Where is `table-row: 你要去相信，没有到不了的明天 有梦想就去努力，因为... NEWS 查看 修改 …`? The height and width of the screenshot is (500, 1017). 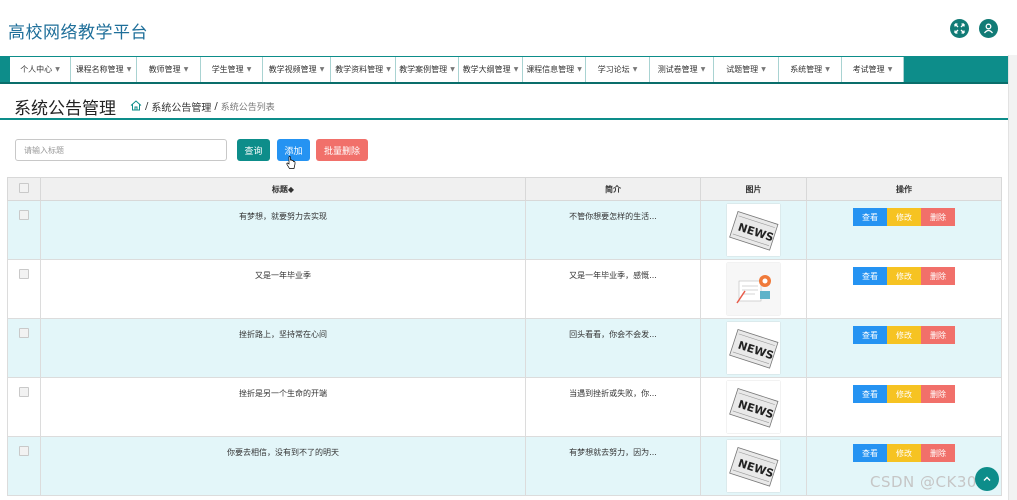
table-row: 你要去相信，没有到不了的明天 有梦想就去努力，因为... NEWS 查看 修改 … is located at coordinates (504, 466).